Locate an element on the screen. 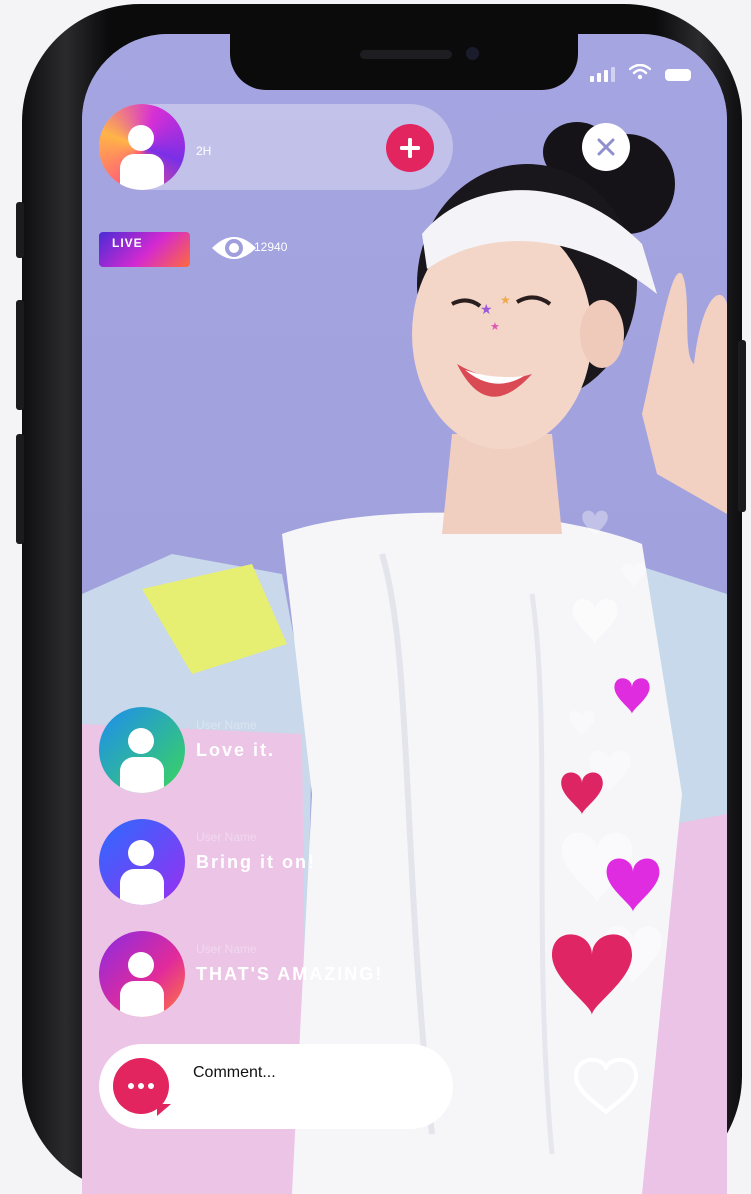  viewer-count: 12940 is located at coordinates (271, 247).